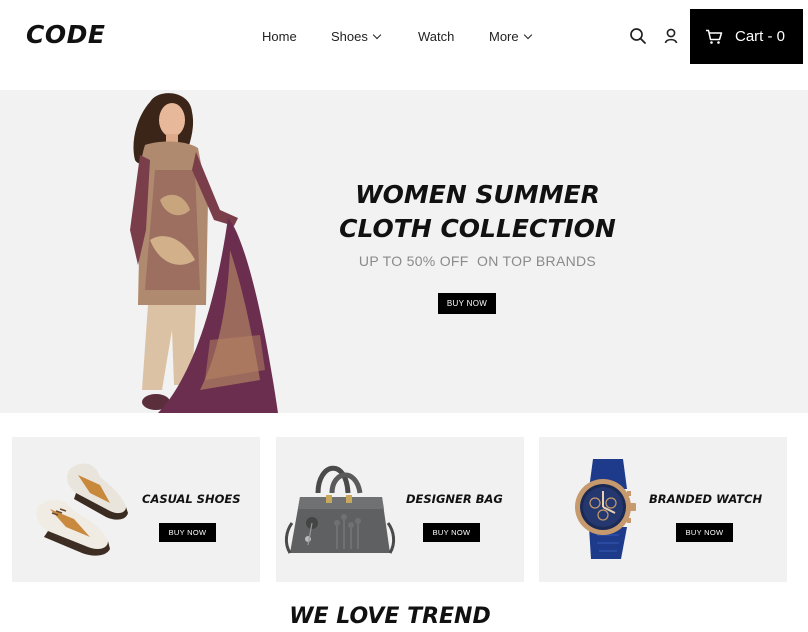 The height and width of the screenshot is (632, 808). Describe the element at coordinates (191, 499) in the screenshot. I see `category-title-shoes: CASUAL SHOES` at that location.